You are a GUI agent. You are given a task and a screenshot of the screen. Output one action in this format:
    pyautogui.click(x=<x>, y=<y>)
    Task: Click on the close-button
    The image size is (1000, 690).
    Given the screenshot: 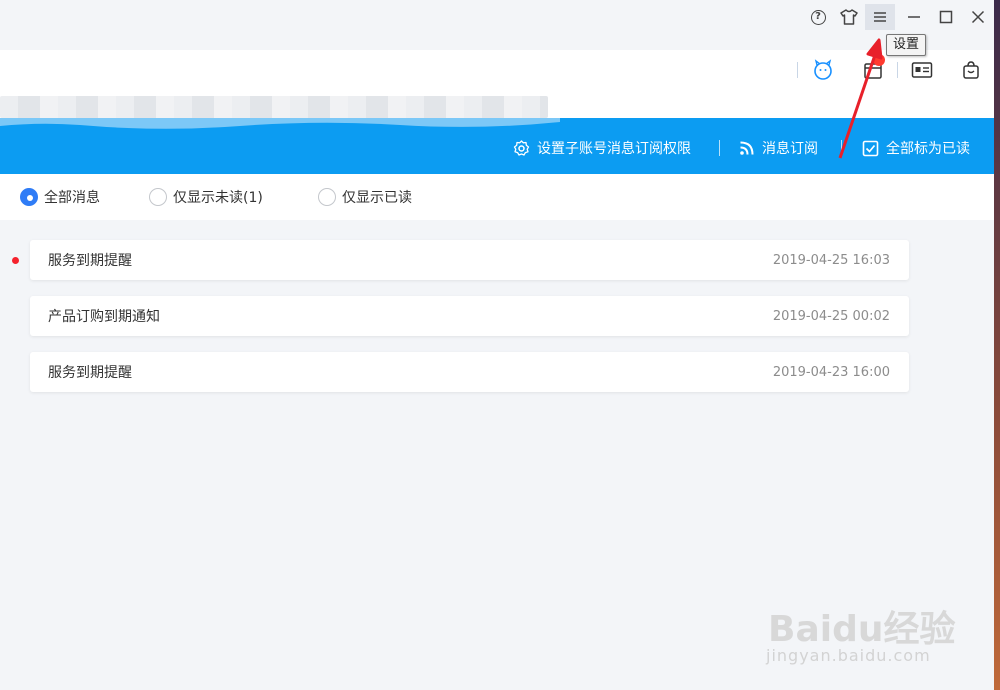 What is the action you would take?
    pyautogui.click(x=978, y=17)
    